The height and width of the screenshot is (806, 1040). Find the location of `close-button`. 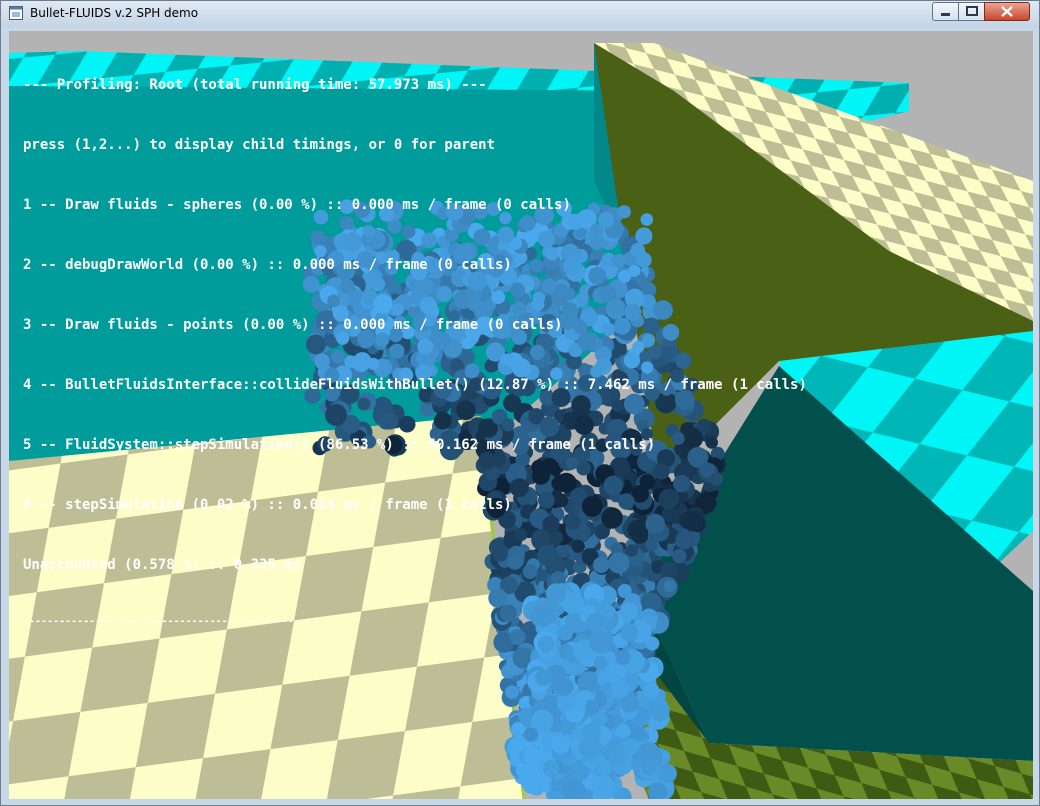

close-button is located at coordinates (1007, 11).